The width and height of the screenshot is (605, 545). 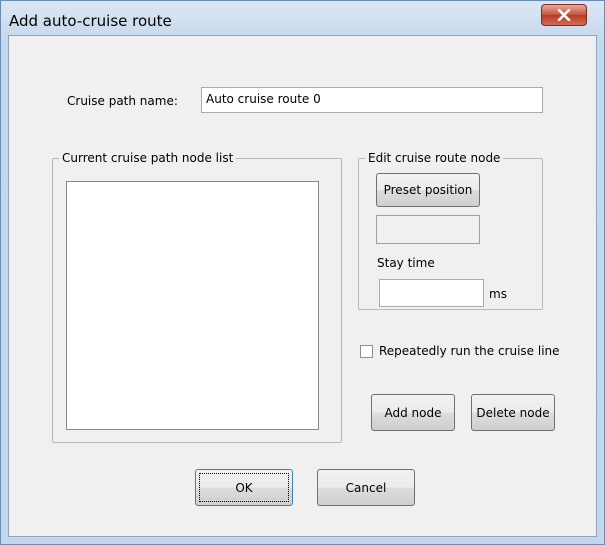 What do you see at coordinates (413, 412) in the screenshot?
I see `add-node-button: Add node` at bounding box center [413, 412].